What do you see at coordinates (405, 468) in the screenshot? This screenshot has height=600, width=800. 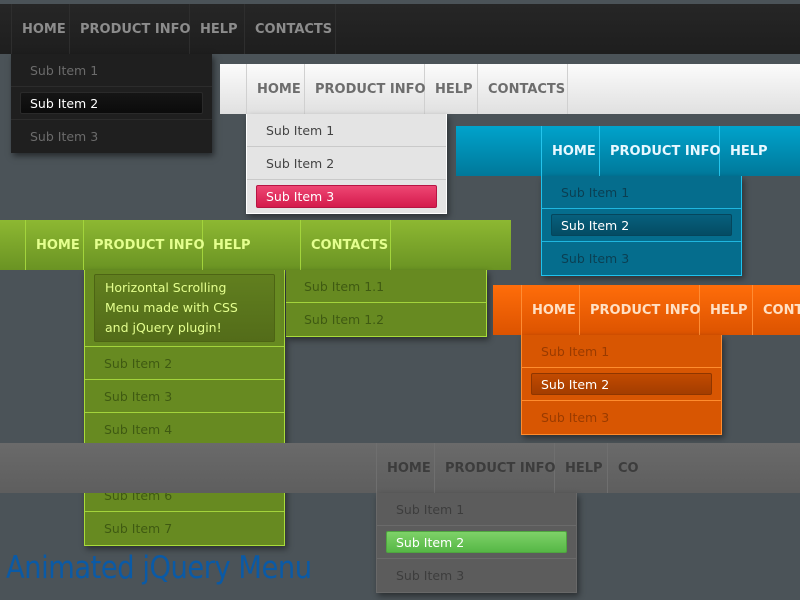 I see `gray-tab-home: HOME` at bounding box center [405, 468].